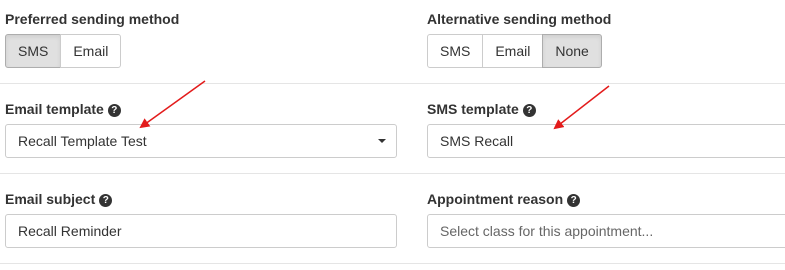  I want to click on alternative-sending-method-label-text: Alternative sending method, so click(519, 19).